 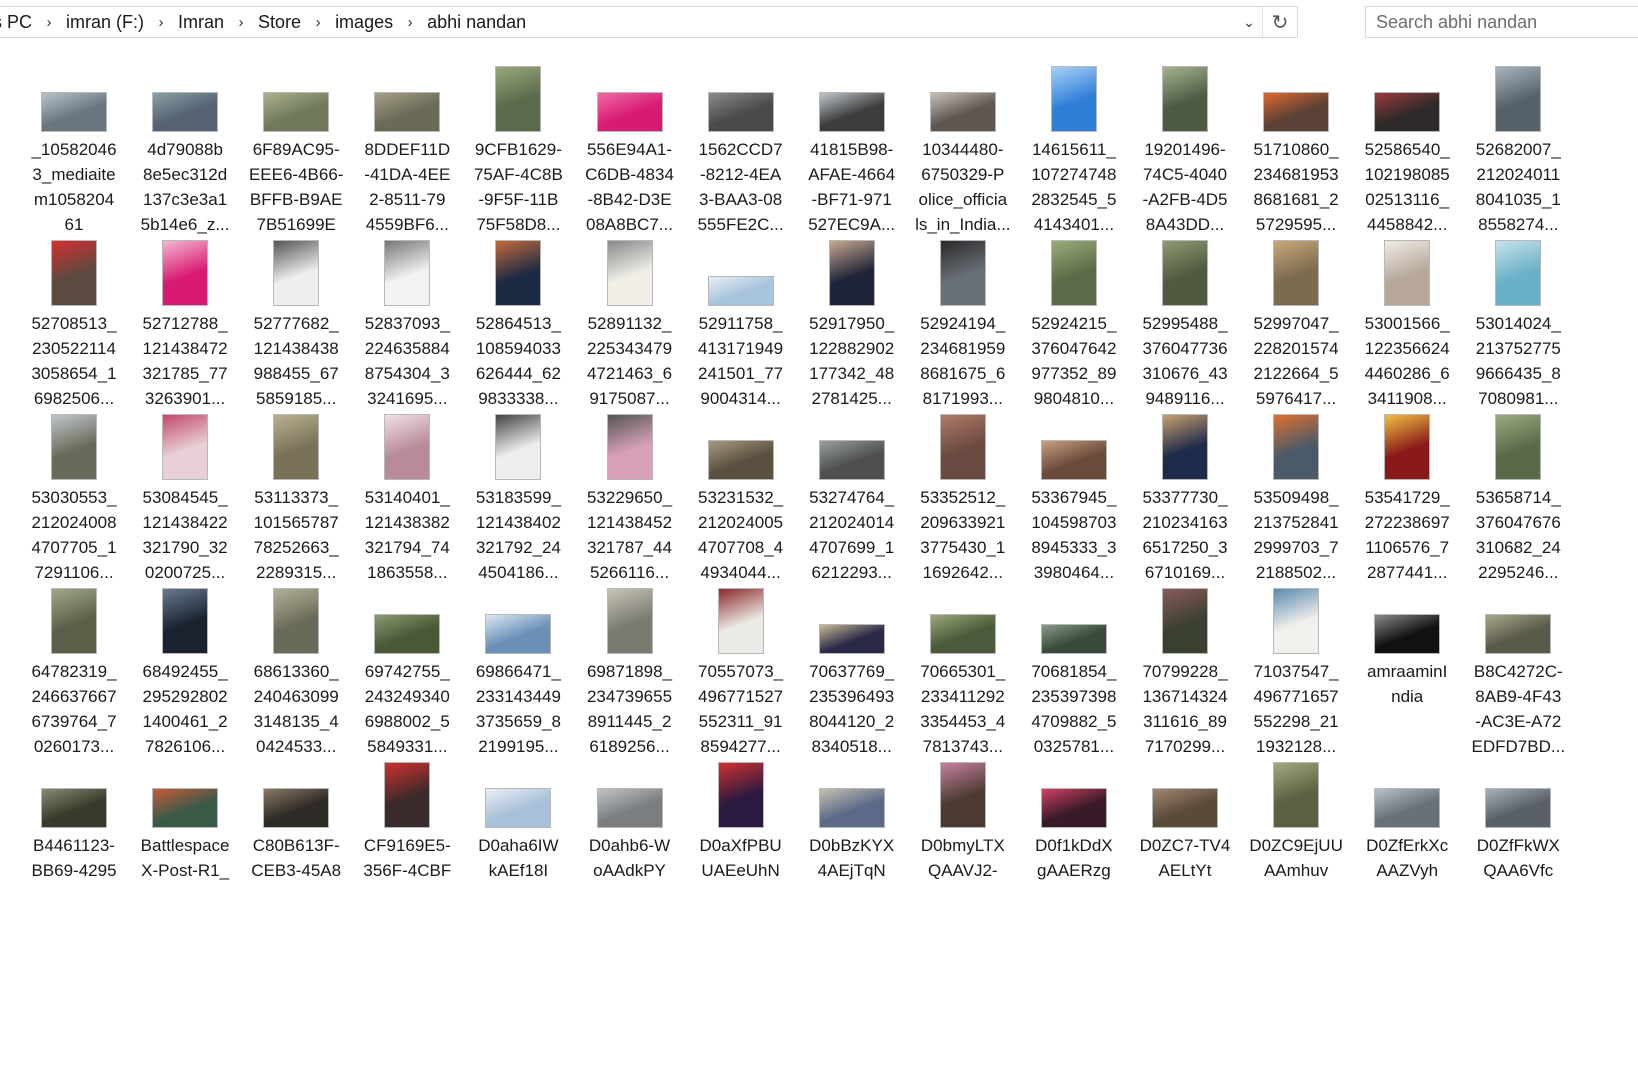 What do you see at coordinates (279, 22) in the screenshot?
I see `breadcrumb-item: Store` at bounding box center [279, 22].